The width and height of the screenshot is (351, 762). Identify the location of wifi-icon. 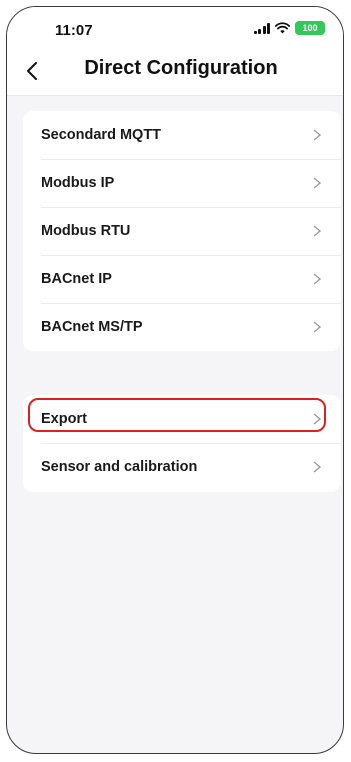
(282, 28).